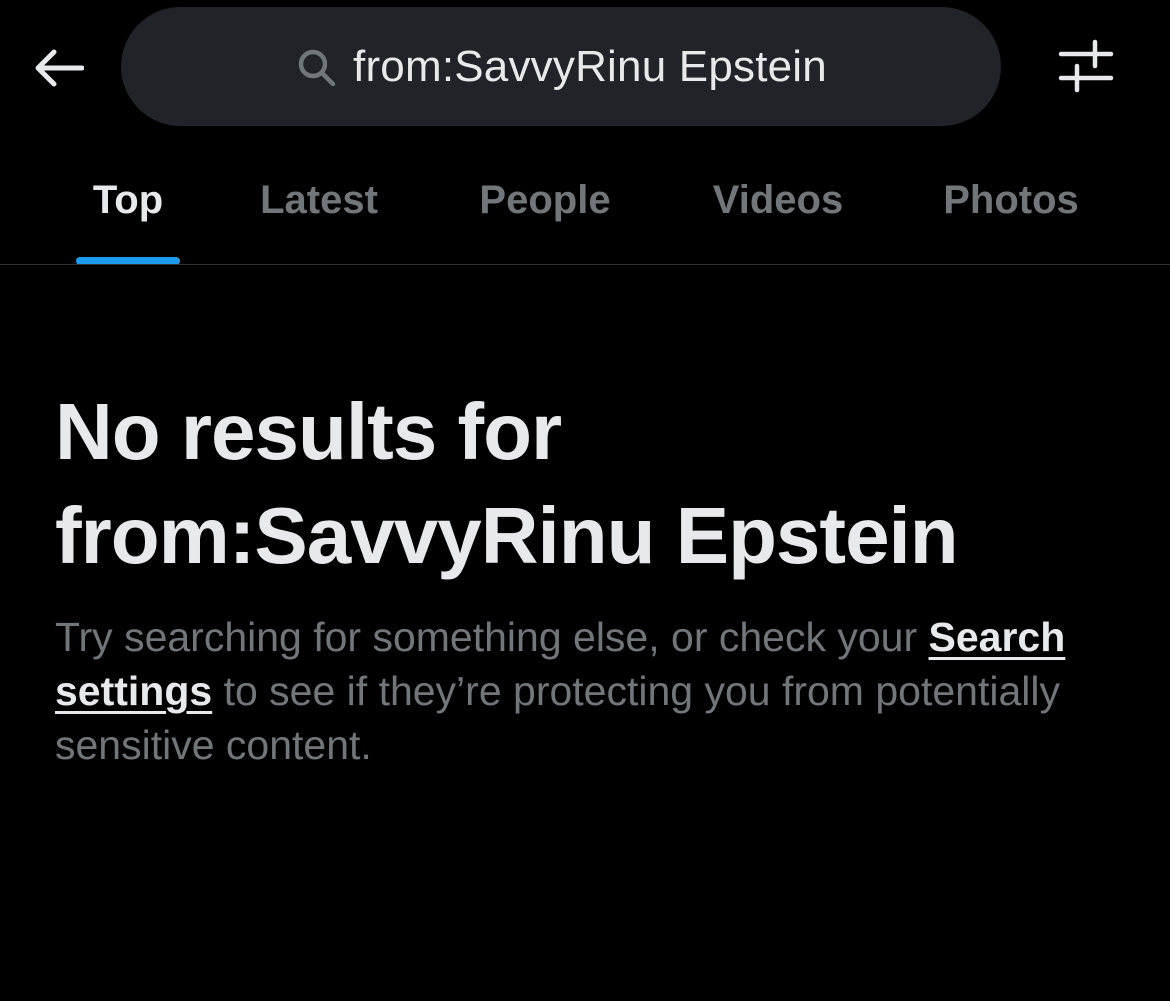  I want to click on tab-label: Photos, so click(1011, 200).